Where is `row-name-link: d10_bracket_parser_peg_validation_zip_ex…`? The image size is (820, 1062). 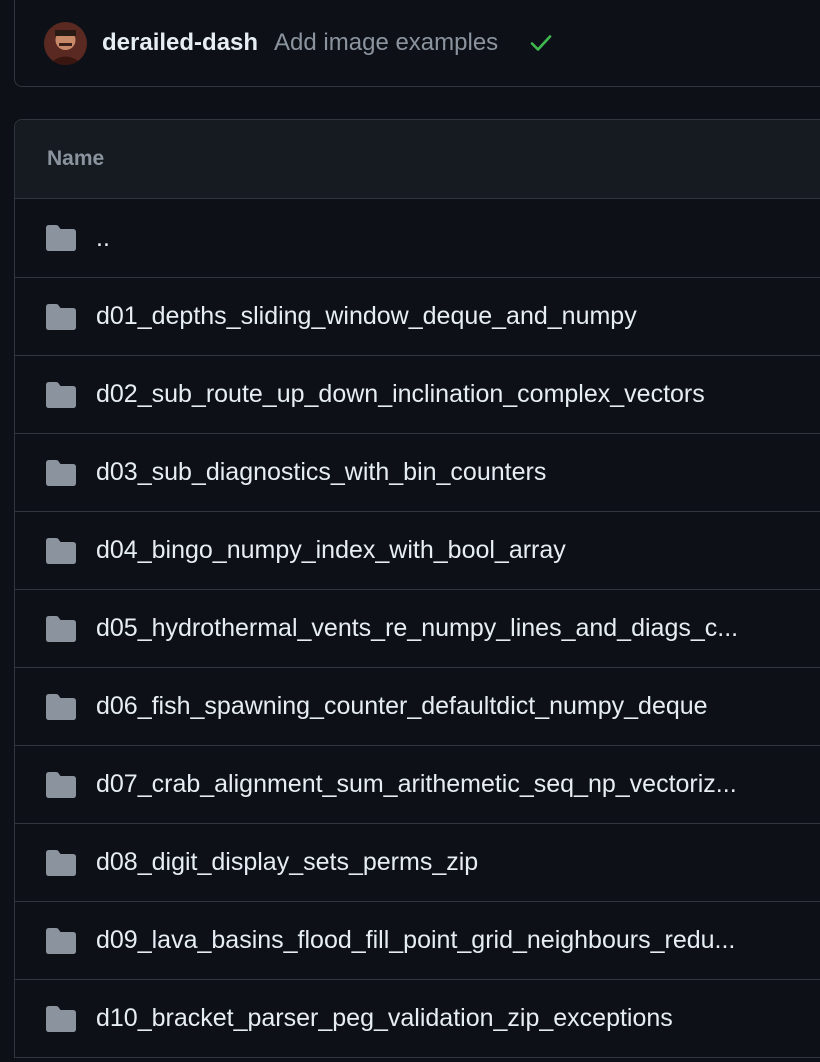 row-name-link: d10_bracket_parser_peg_validation_zip_ex… is located at coordinates (384, 1018).